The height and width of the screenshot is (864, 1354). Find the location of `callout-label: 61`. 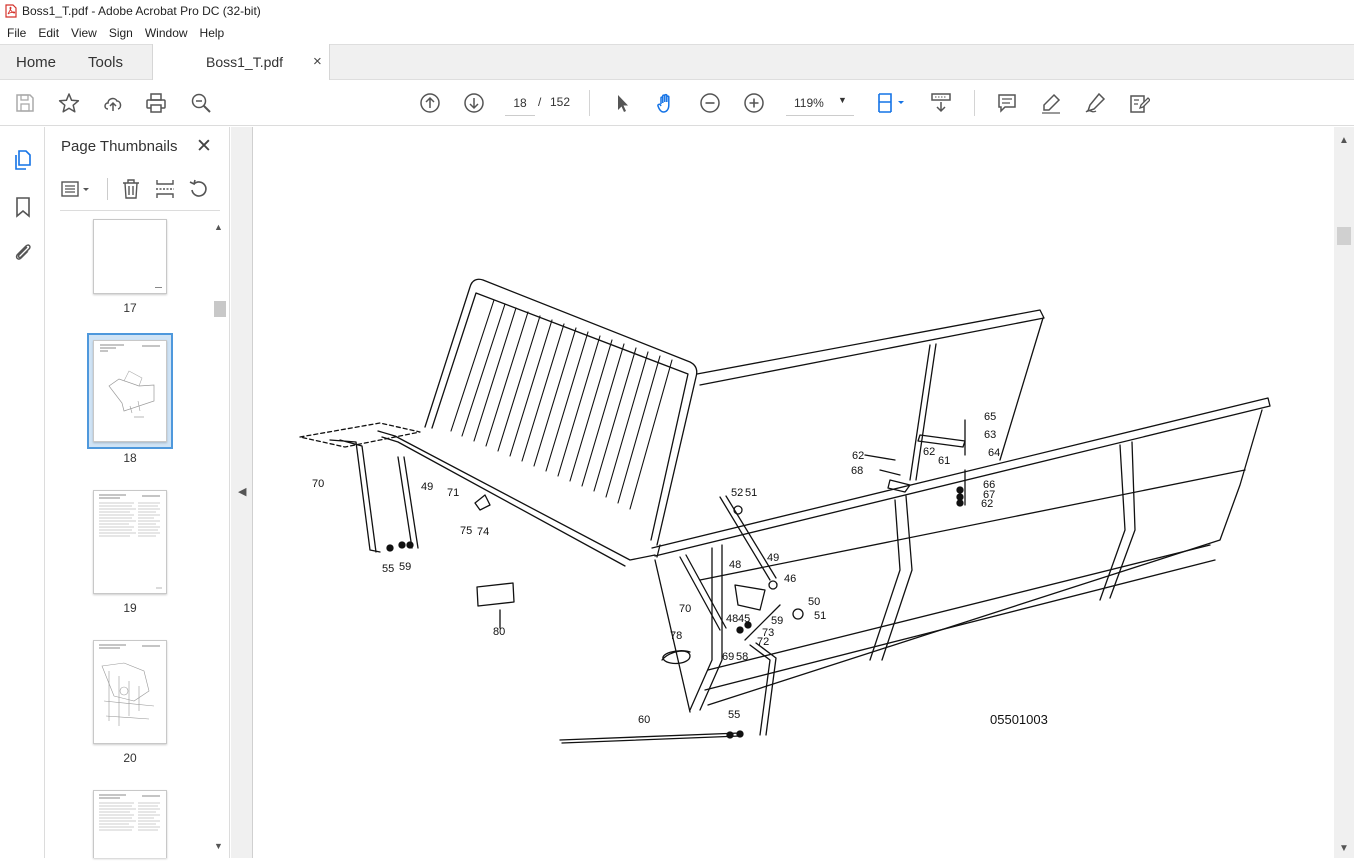

callout-label: 61 is located at coordinates (944, 461).